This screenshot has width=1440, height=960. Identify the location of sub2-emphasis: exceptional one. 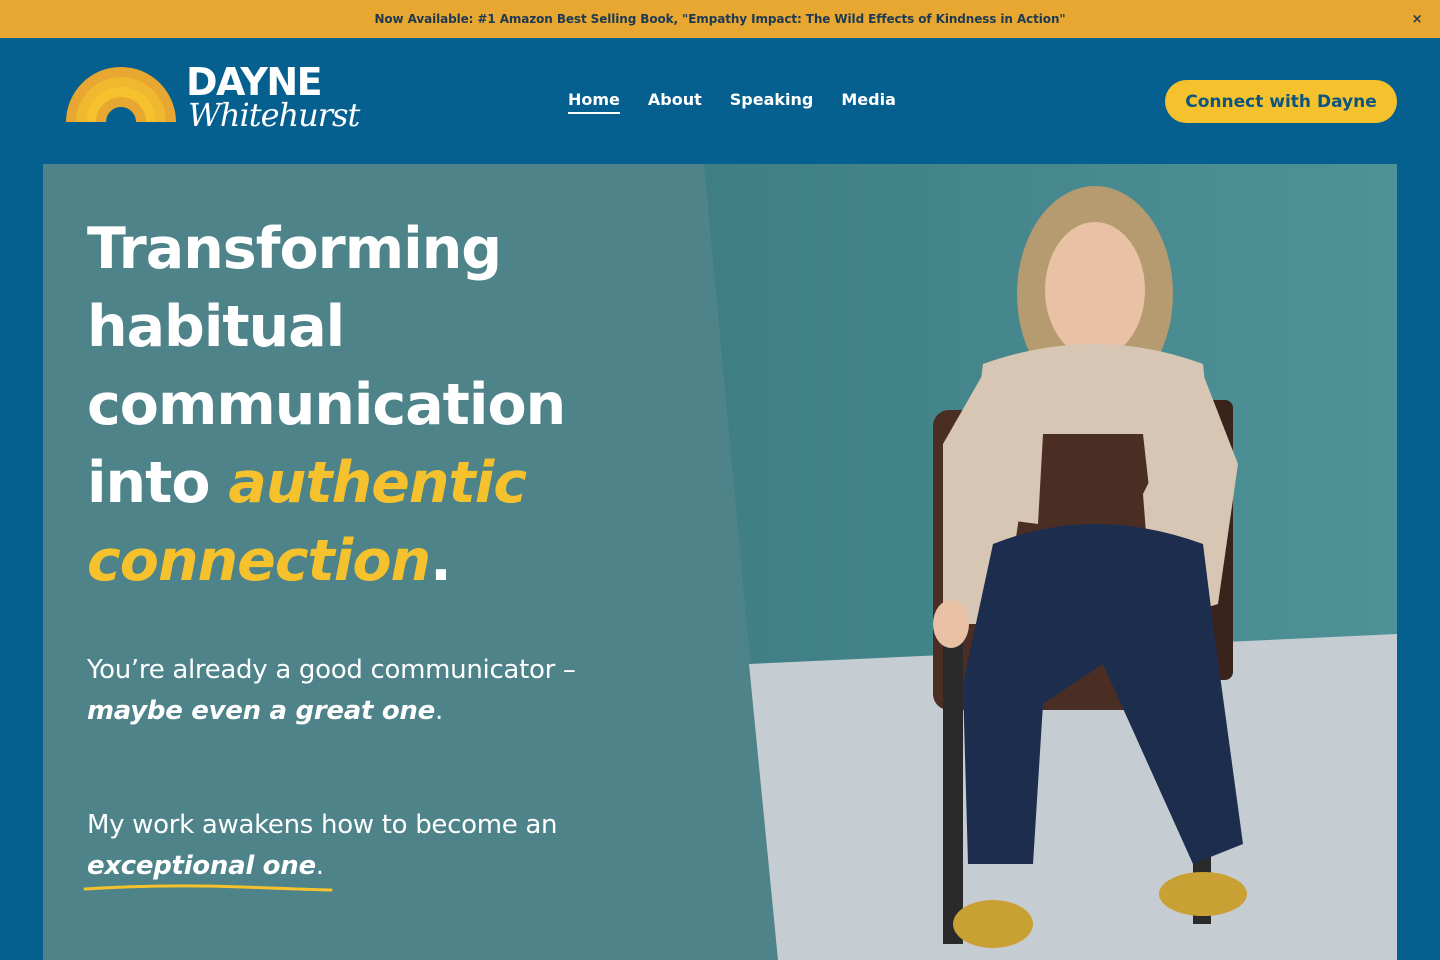
(201, 866).